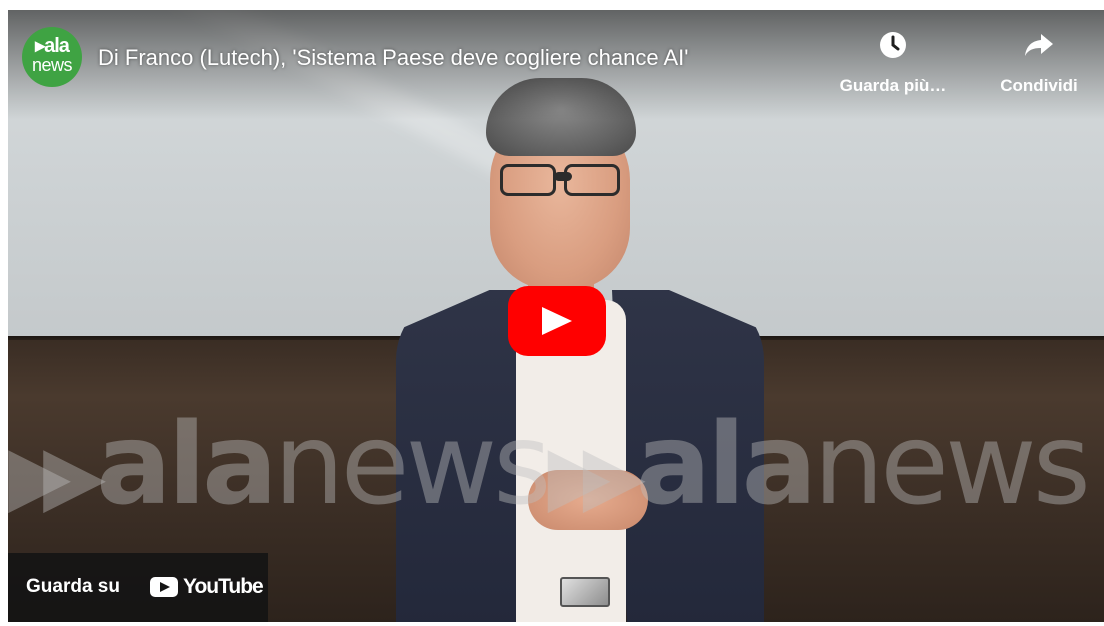 This screenshot has width=1104, height=626. I want to click on watch-on-youtube-button: Guarda su YouTube, so click(138, 587).